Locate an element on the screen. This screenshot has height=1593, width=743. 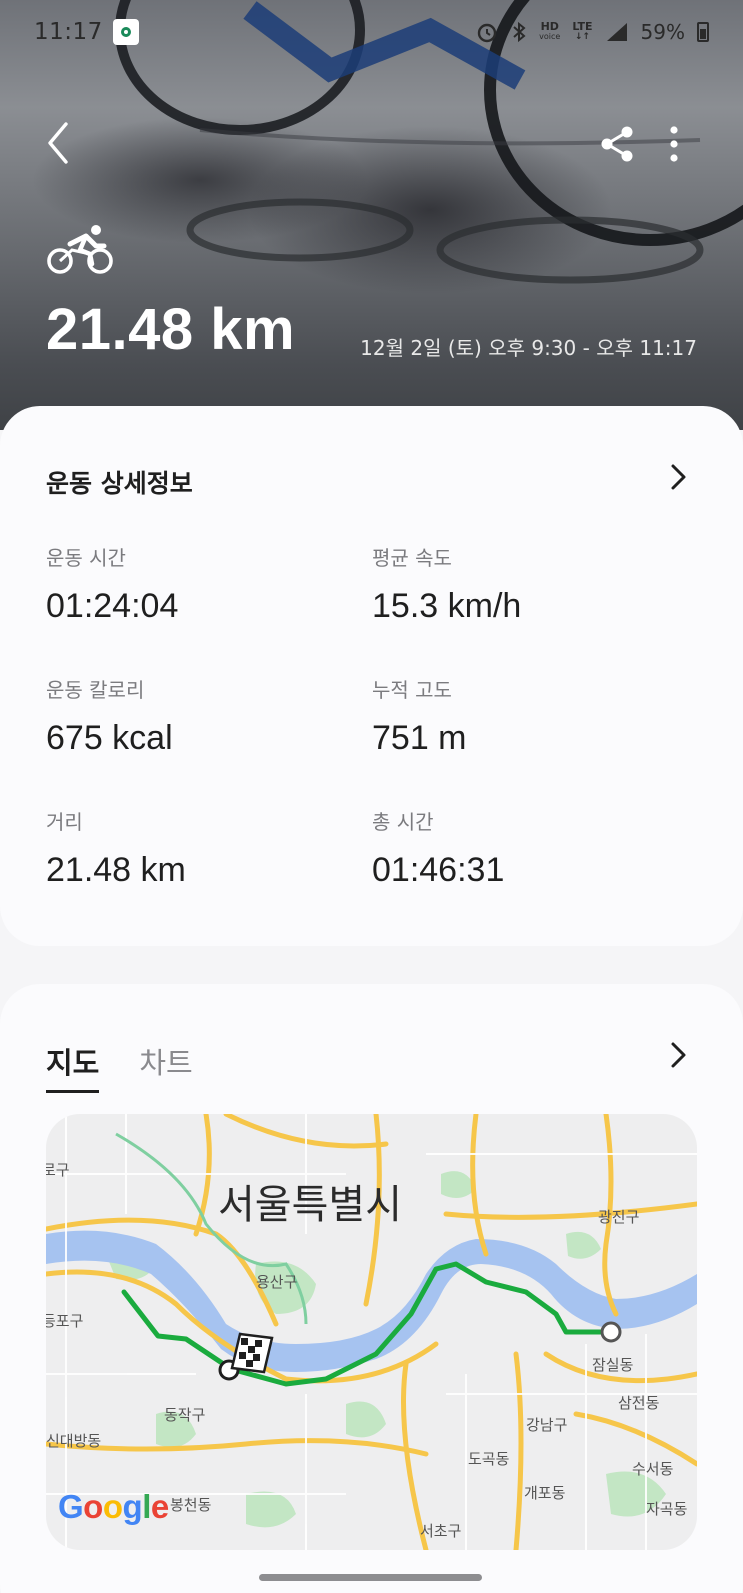
stat-label: 운동 칼로리 is located at coordinates (95, 690).